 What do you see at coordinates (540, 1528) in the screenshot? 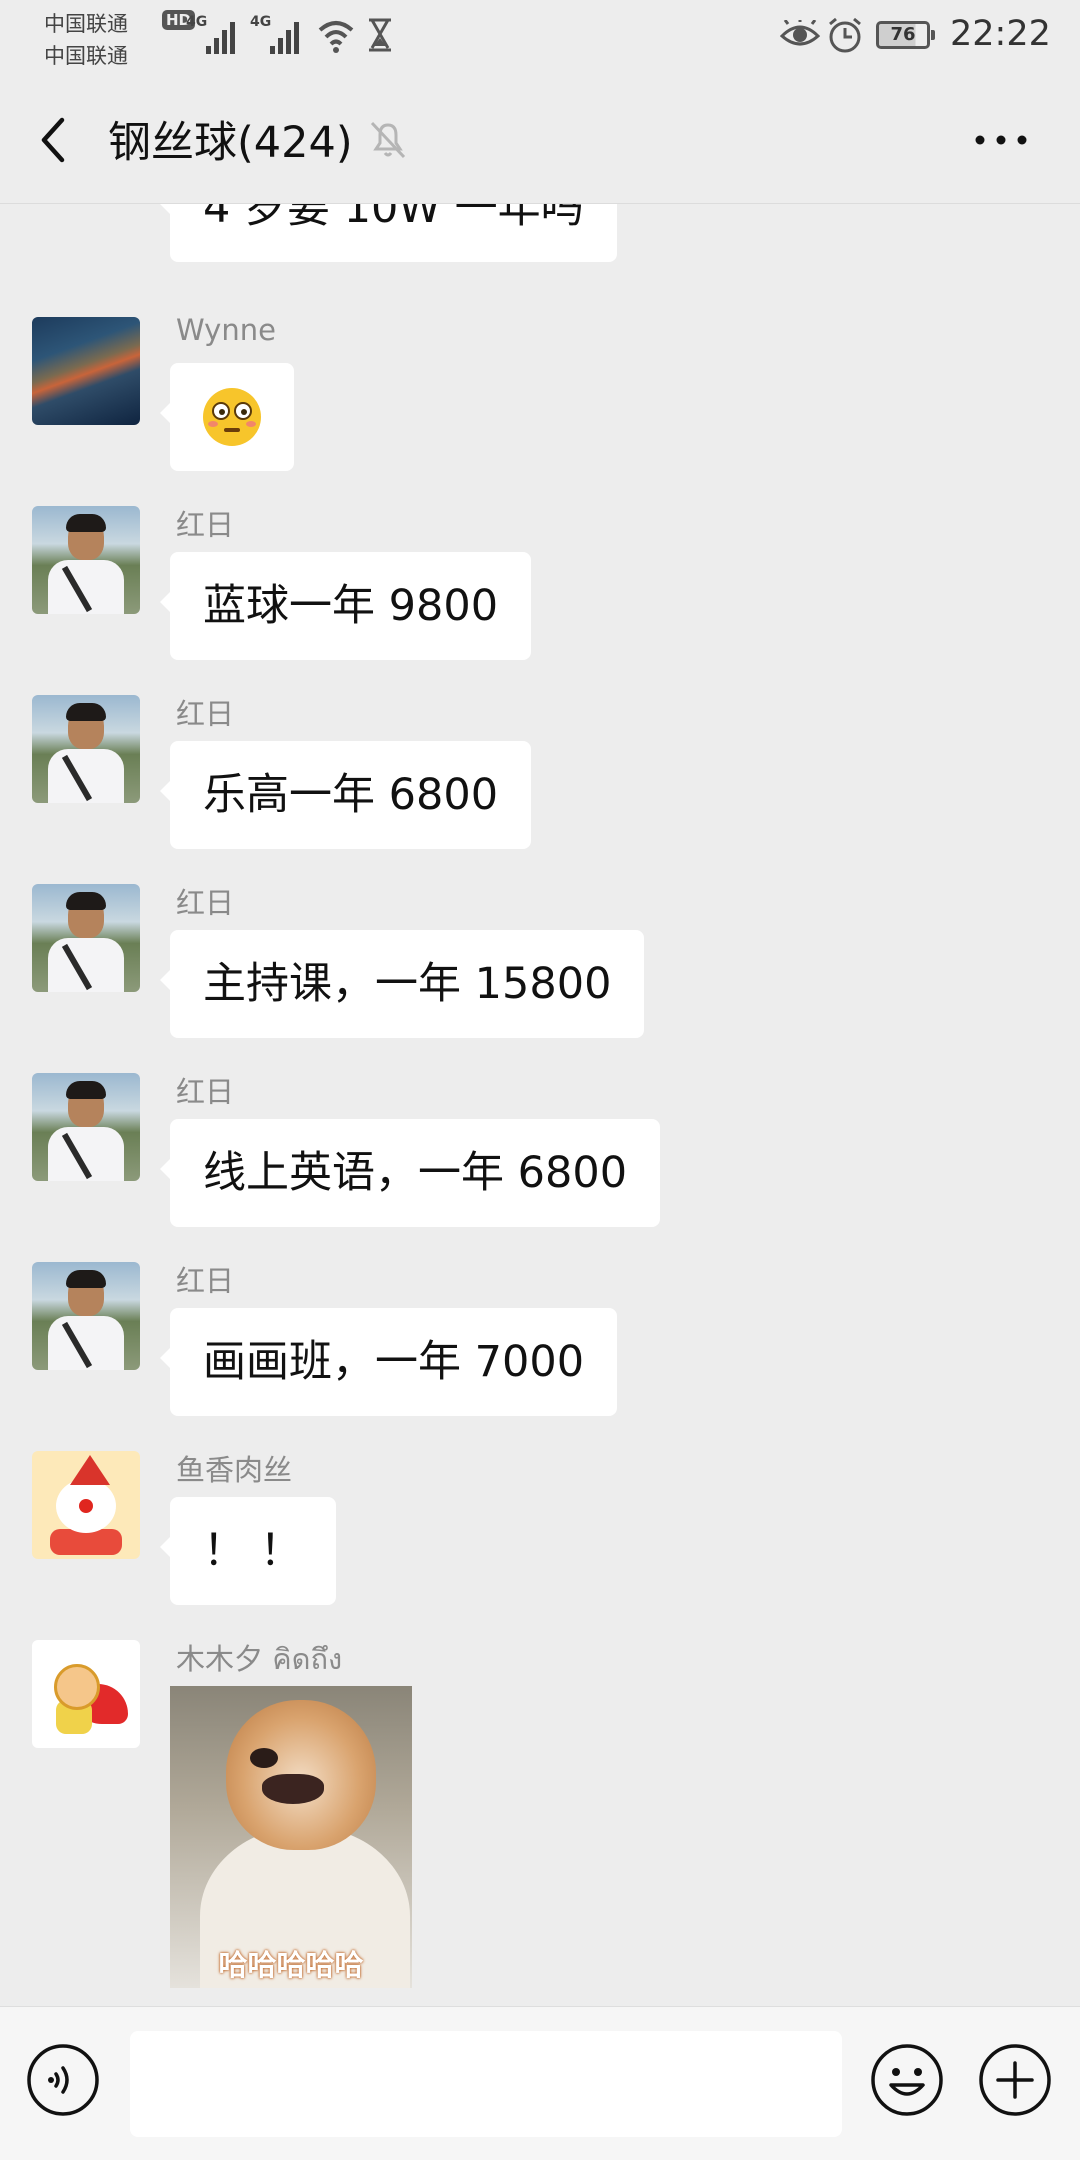
I see `message-item: 鱼香肉丝 ！ ！` at bounding box center [540, 1528].